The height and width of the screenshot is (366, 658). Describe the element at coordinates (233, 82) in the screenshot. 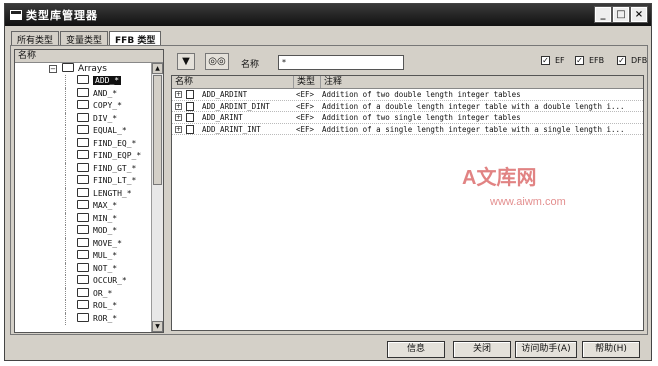

I see `column-name: 名称` at that location.